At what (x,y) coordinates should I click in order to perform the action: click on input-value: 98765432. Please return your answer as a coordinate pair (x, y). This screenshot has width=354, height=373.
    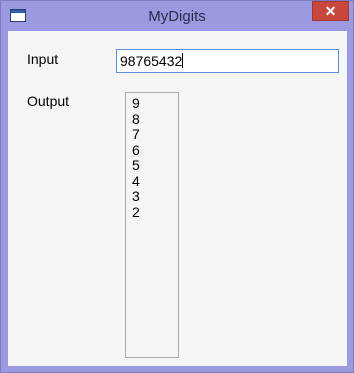
    Looking at the image, I should click on (151, 61).